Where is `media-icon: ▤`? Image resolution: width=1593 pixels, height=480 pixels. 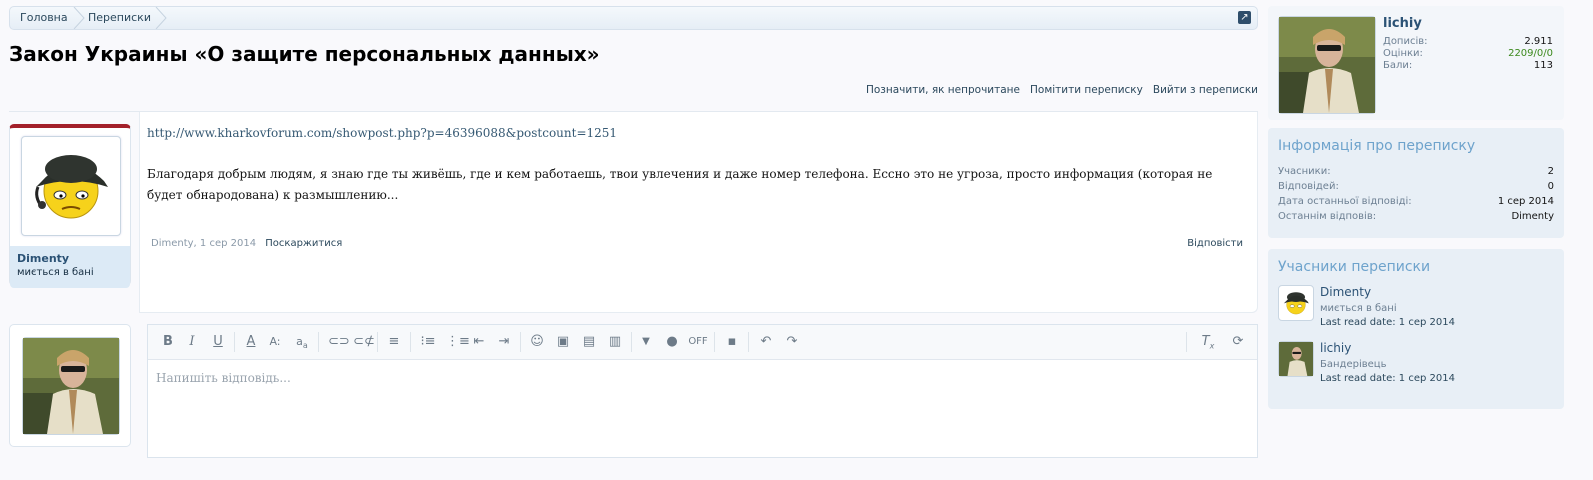
media-icon: ▤ is located at coordinates (589, 342).